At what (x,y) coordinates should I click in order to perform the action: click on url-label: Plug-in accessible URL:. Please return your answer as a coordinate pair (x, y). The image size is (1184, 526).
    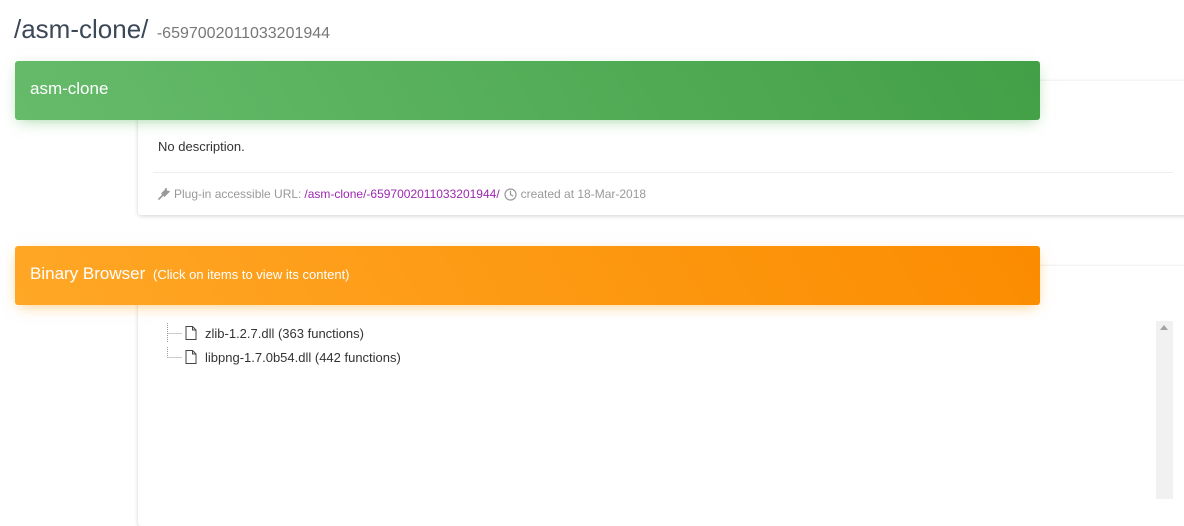
    Looking at the image, I should click on (238, 194).